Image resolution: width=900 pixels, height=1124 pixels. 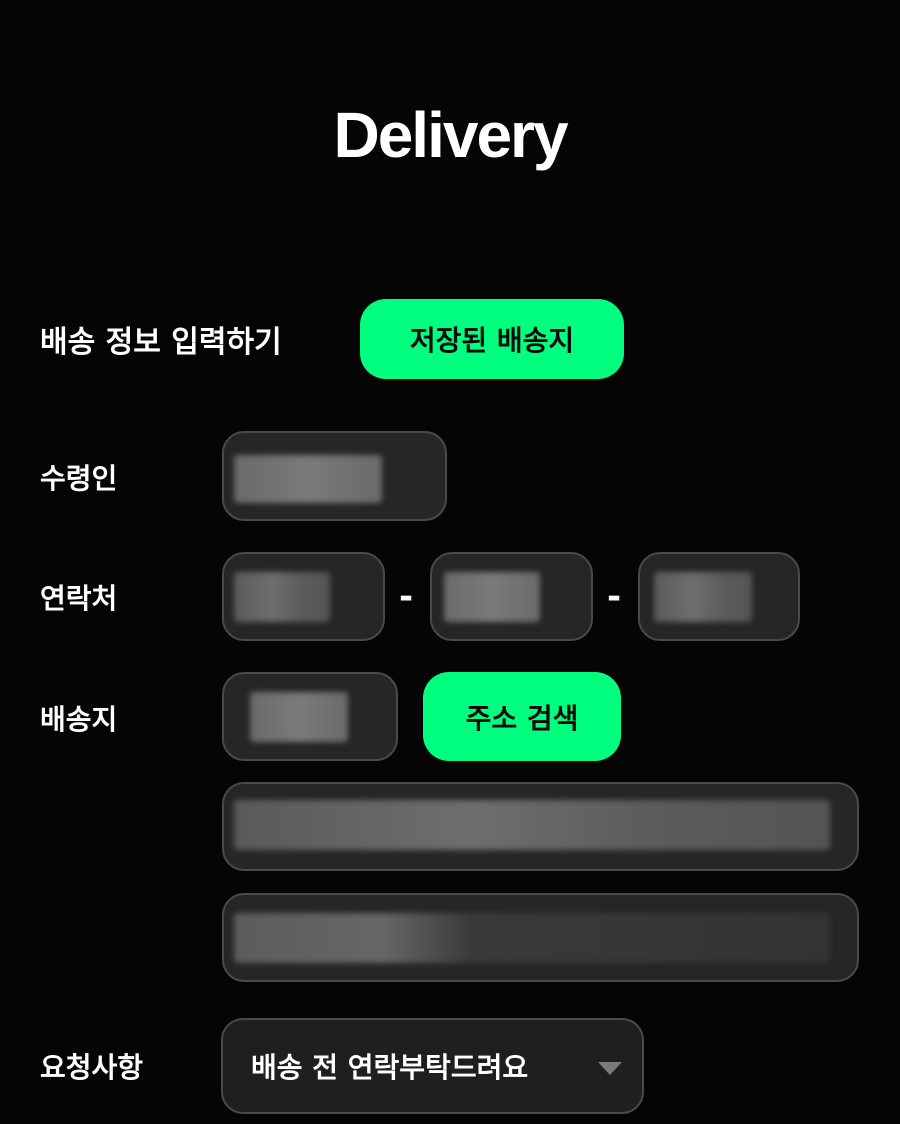 What do you see at coordinates (79, 719) in the screenshot?
I see `address-label: 배송지` at bounding box center [79, 719].